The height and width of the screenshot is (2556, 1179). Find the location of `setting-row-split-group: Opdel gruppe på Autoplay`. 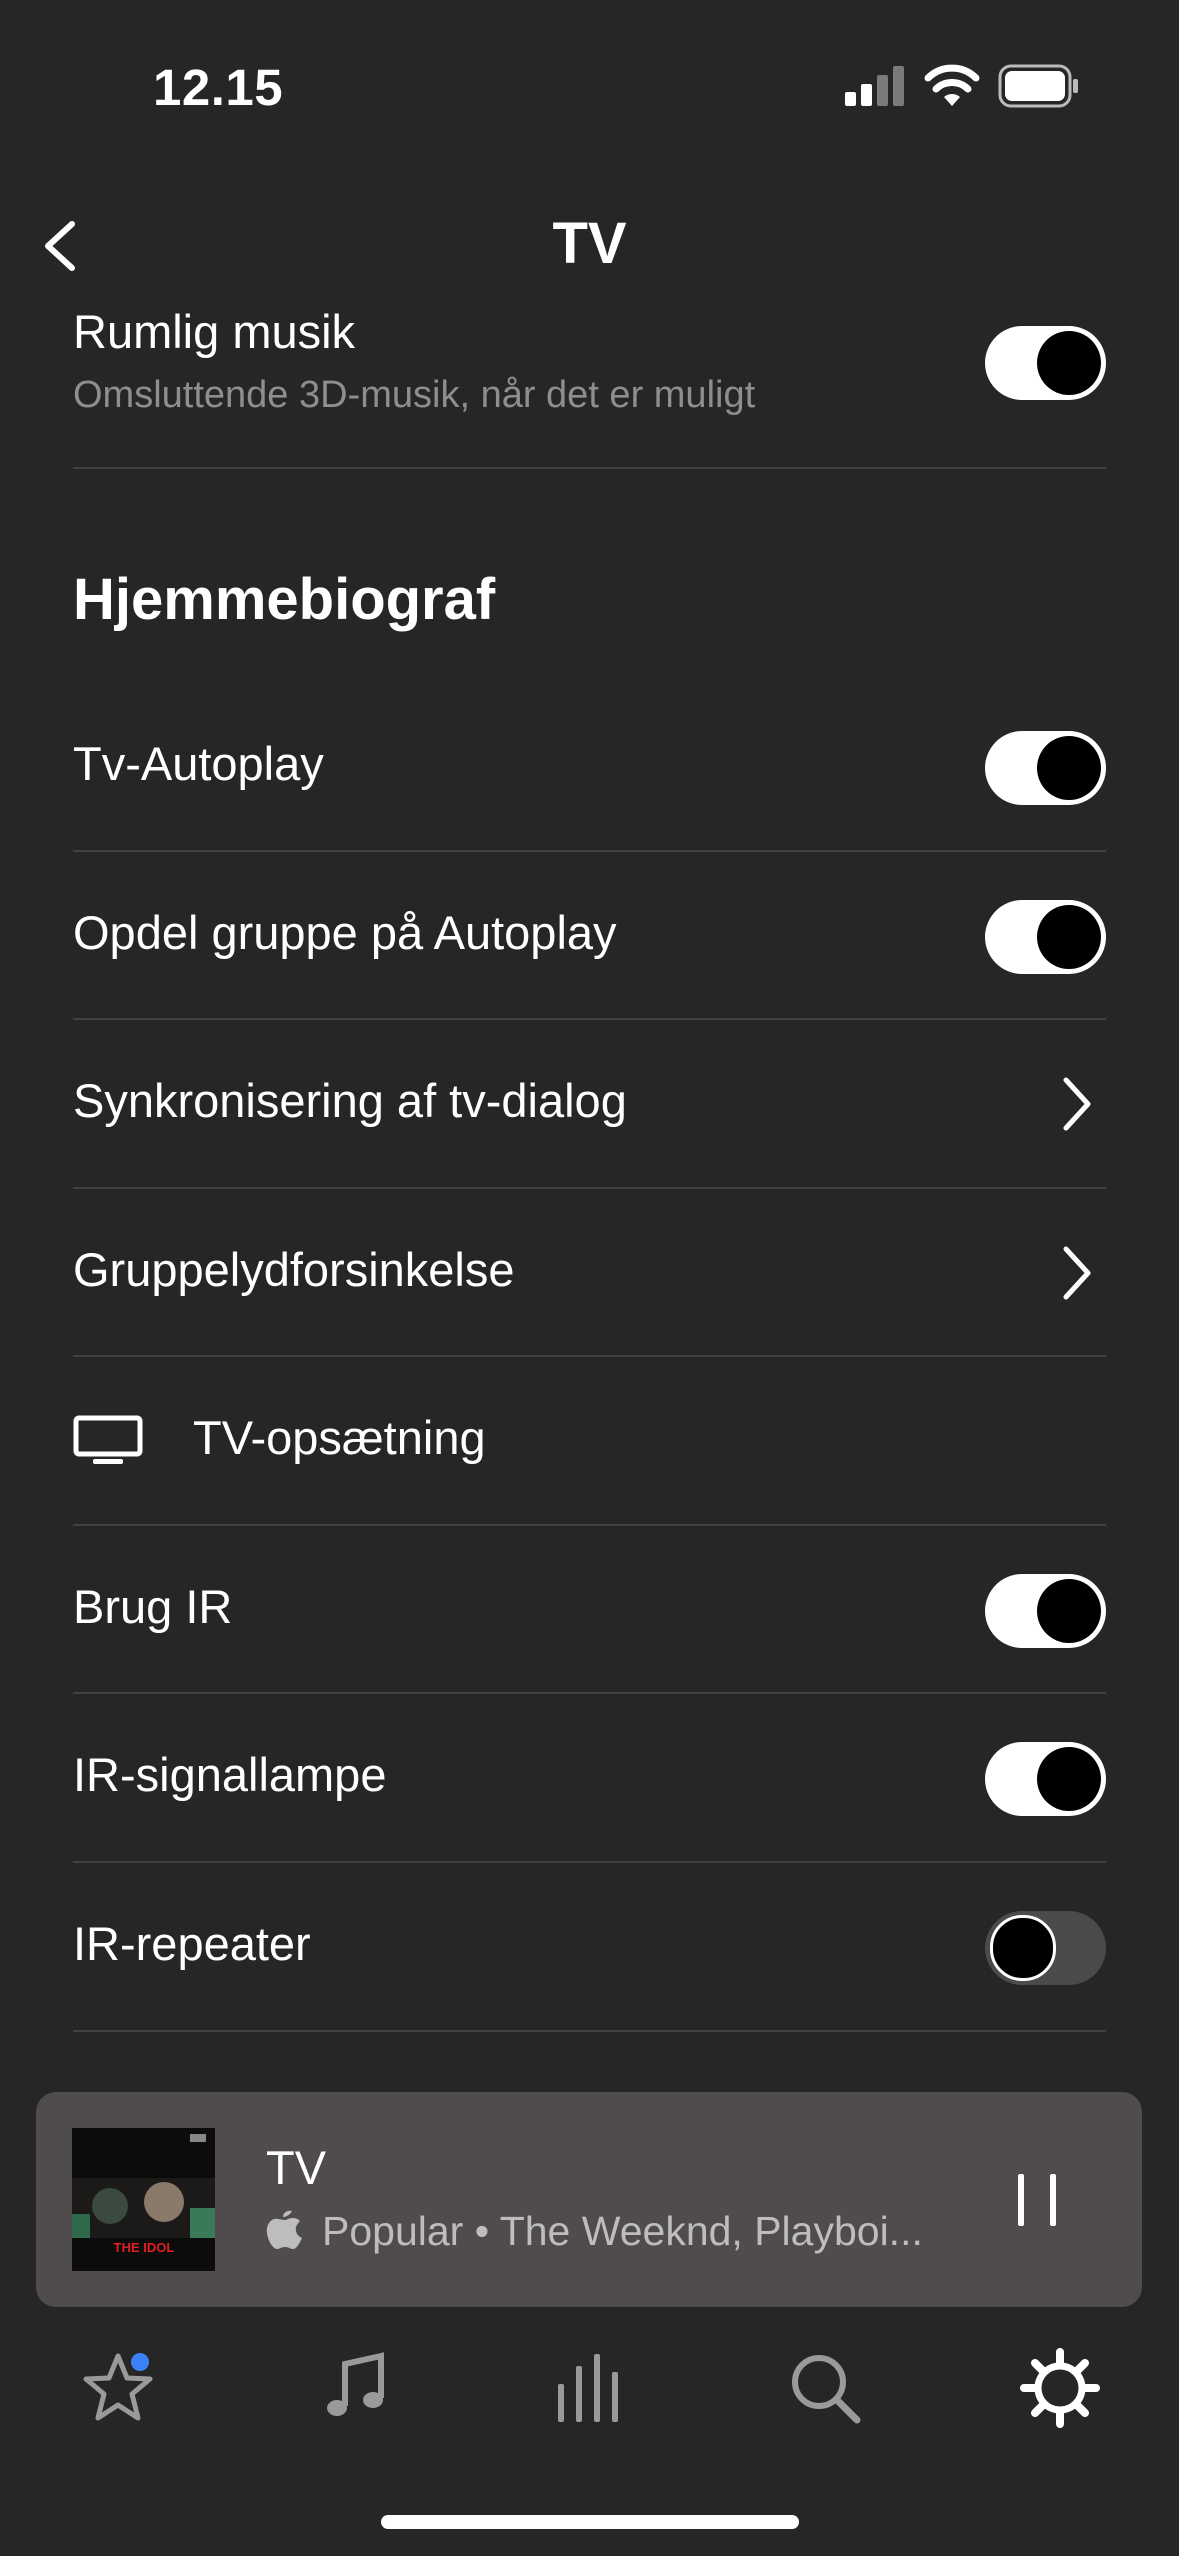

setting-row-split-group: Opdel gruppe på Autoplay is located at coordinates (589, 936).